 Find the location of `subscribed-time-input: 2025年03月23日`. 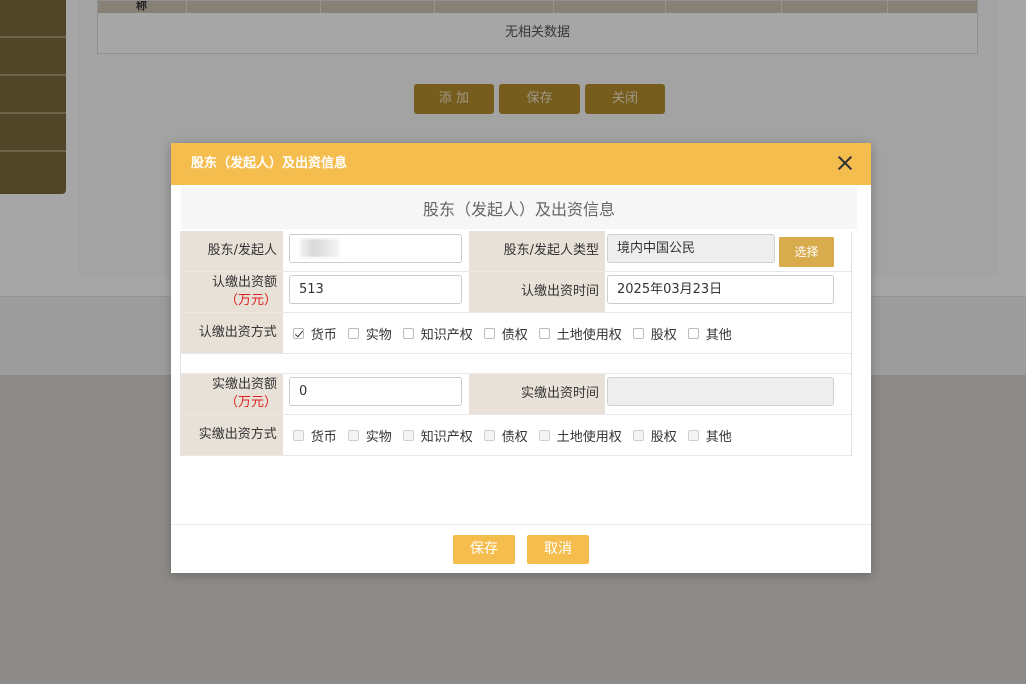

subscribed-time-input: 2025年03月23日 is located at coordinates (720, 289).